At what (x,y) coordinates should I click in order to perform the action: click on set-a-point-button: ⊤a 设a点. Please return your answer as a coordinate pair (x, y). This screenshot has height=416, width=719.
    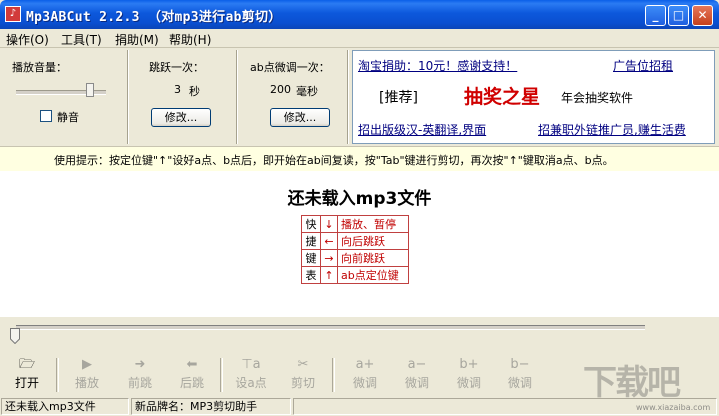
    Looking at the image, I should click on (251, 375).